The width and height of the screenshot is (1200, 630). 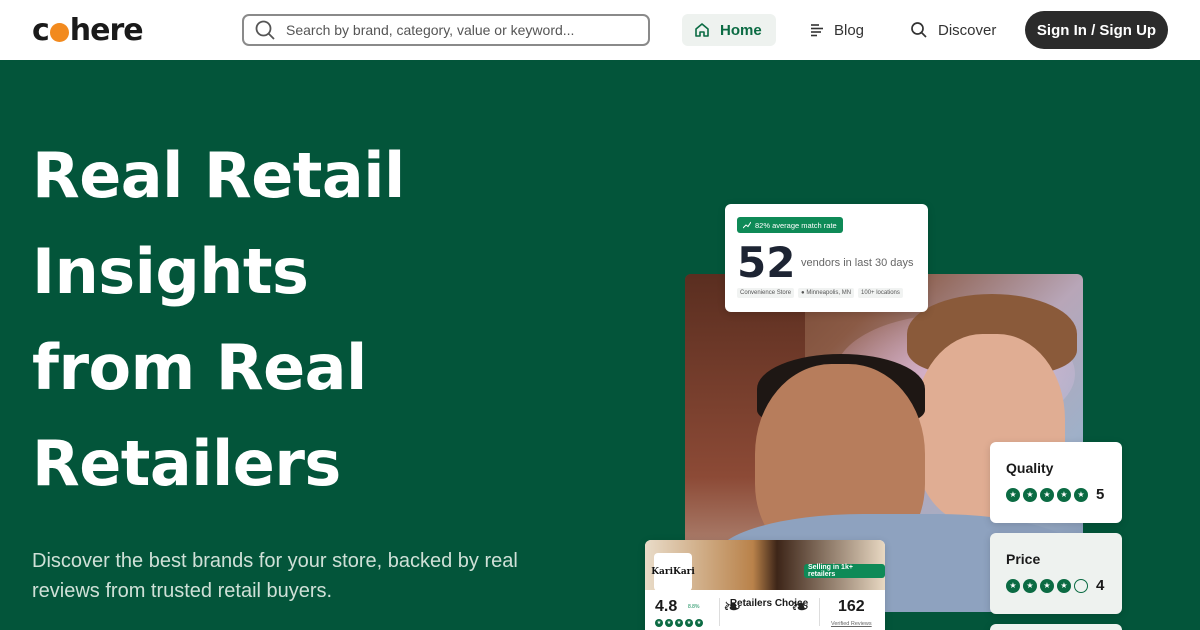 I want to click on signin-button: Sign In / Sign Up, so click(x=1096, y=30).